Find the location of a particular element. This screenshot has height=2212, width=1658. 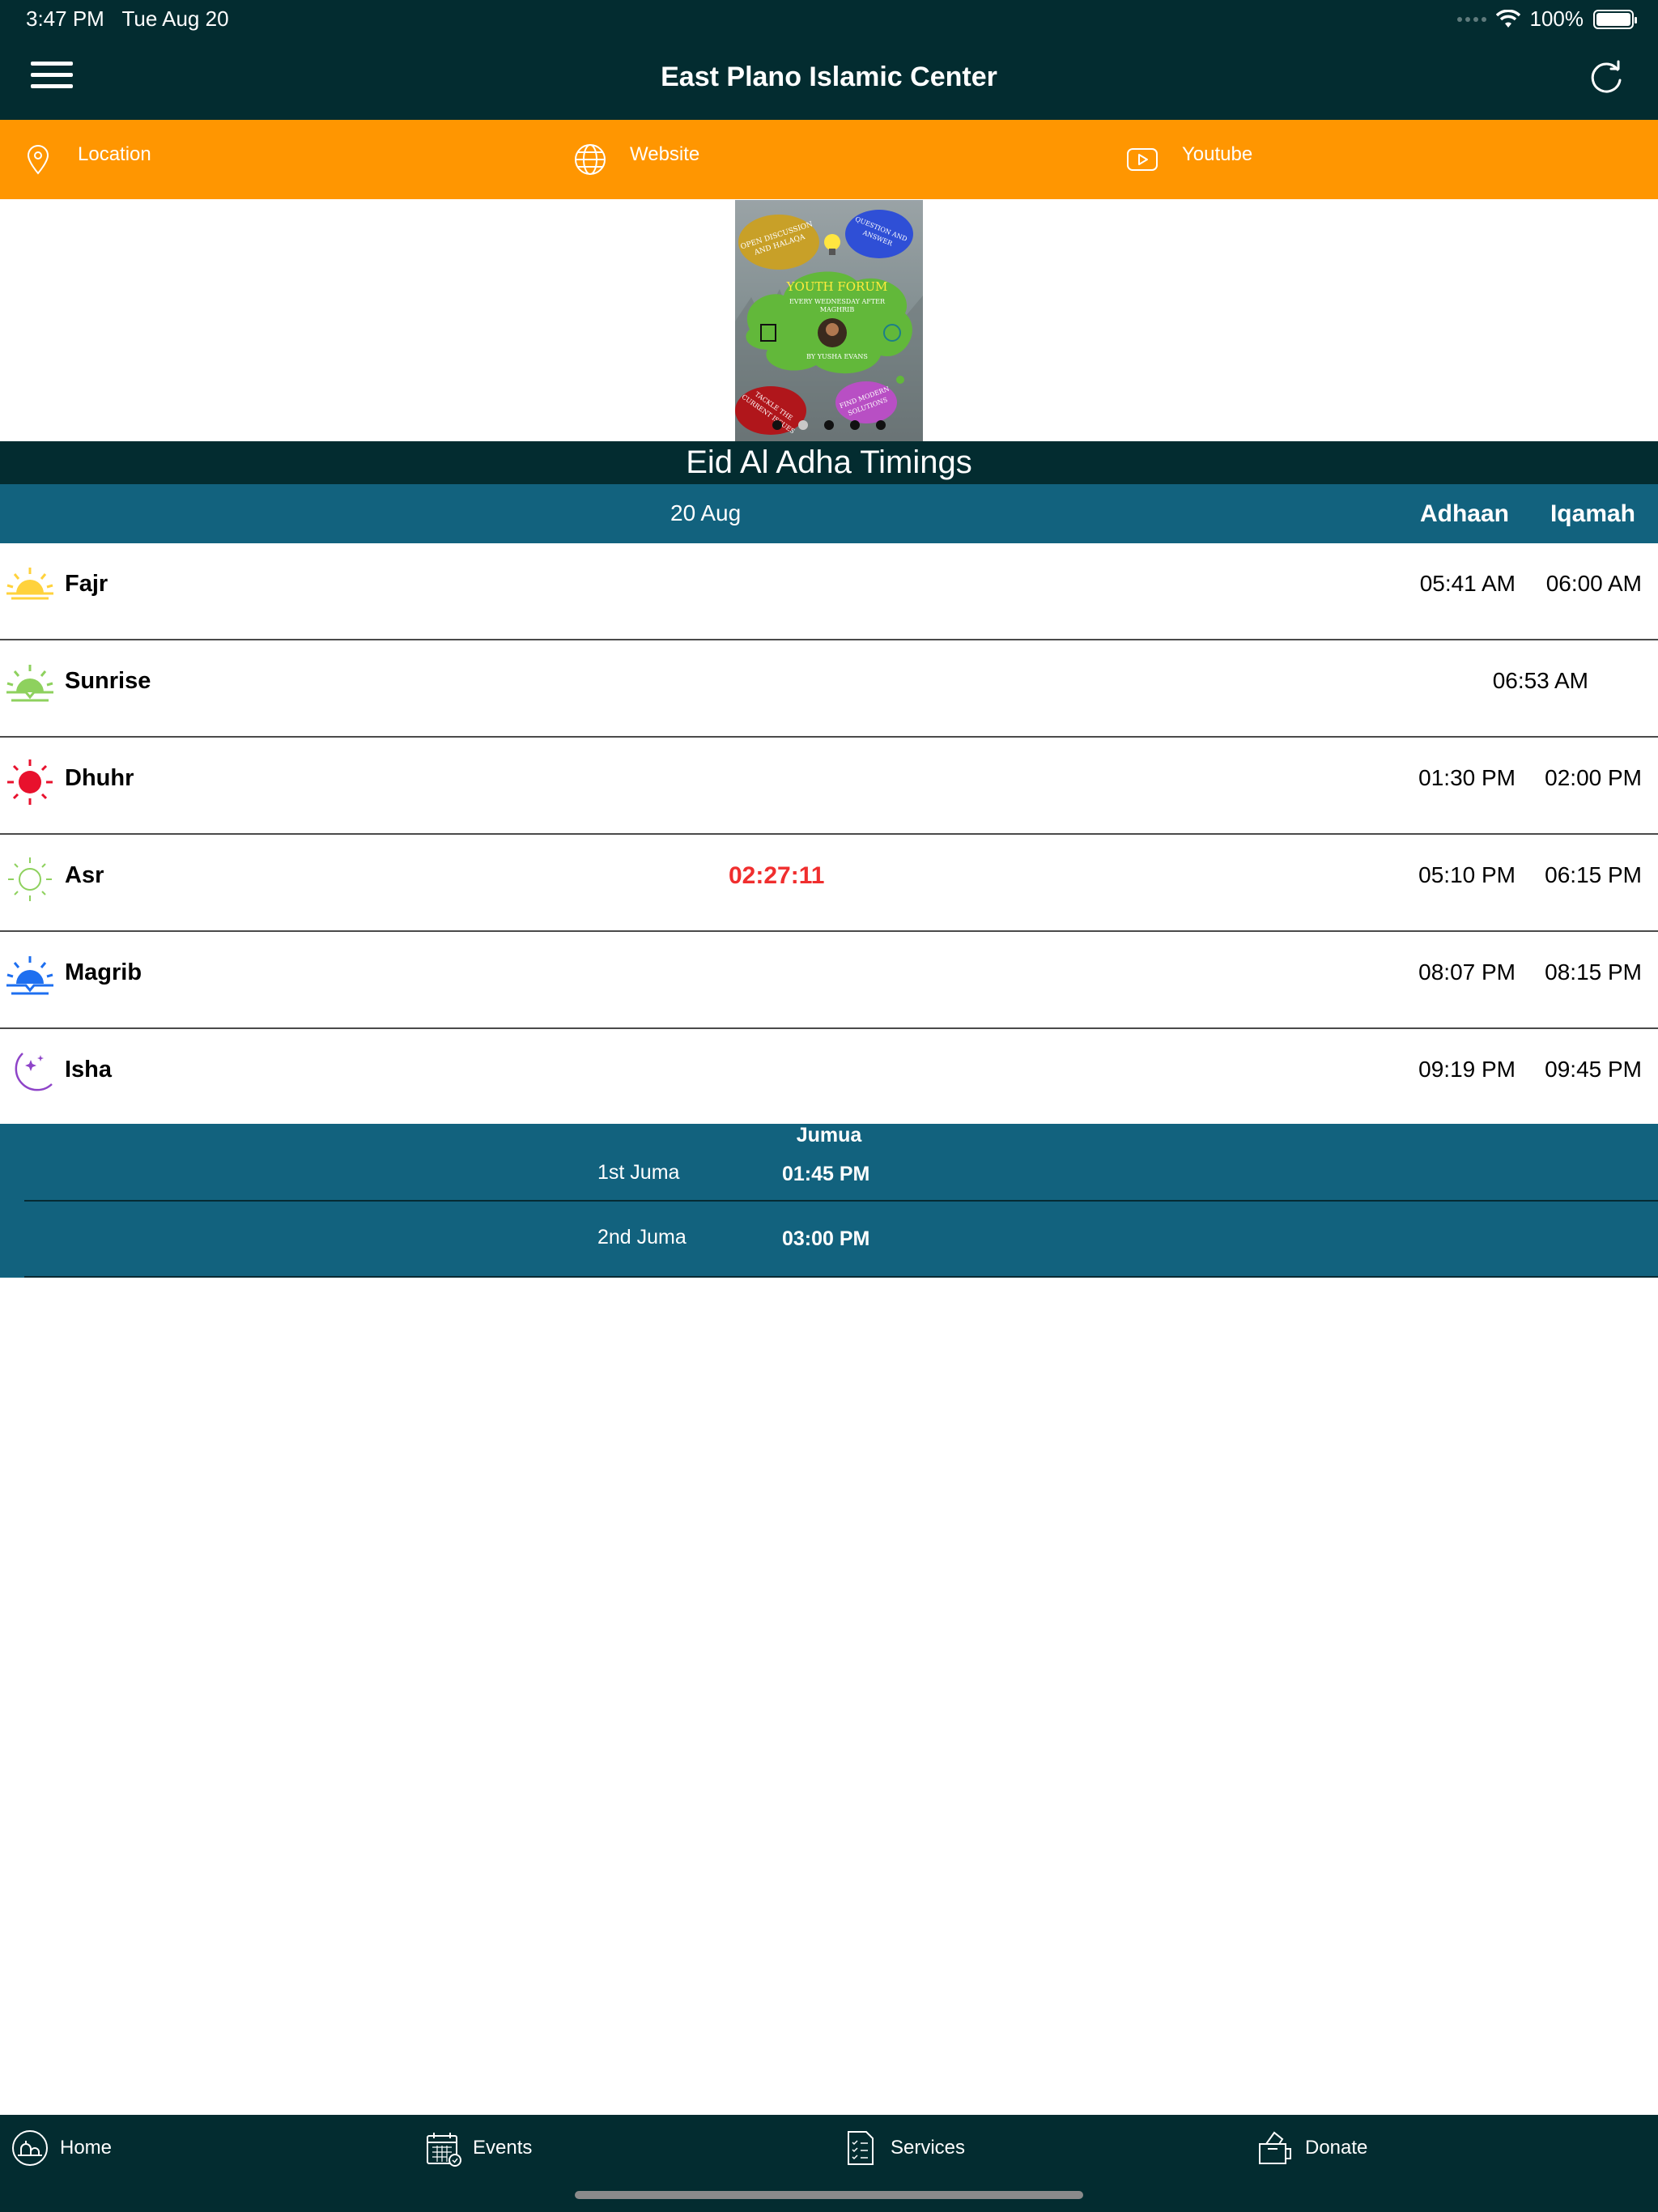

home-indicator is located at coordinates (829, 2195).